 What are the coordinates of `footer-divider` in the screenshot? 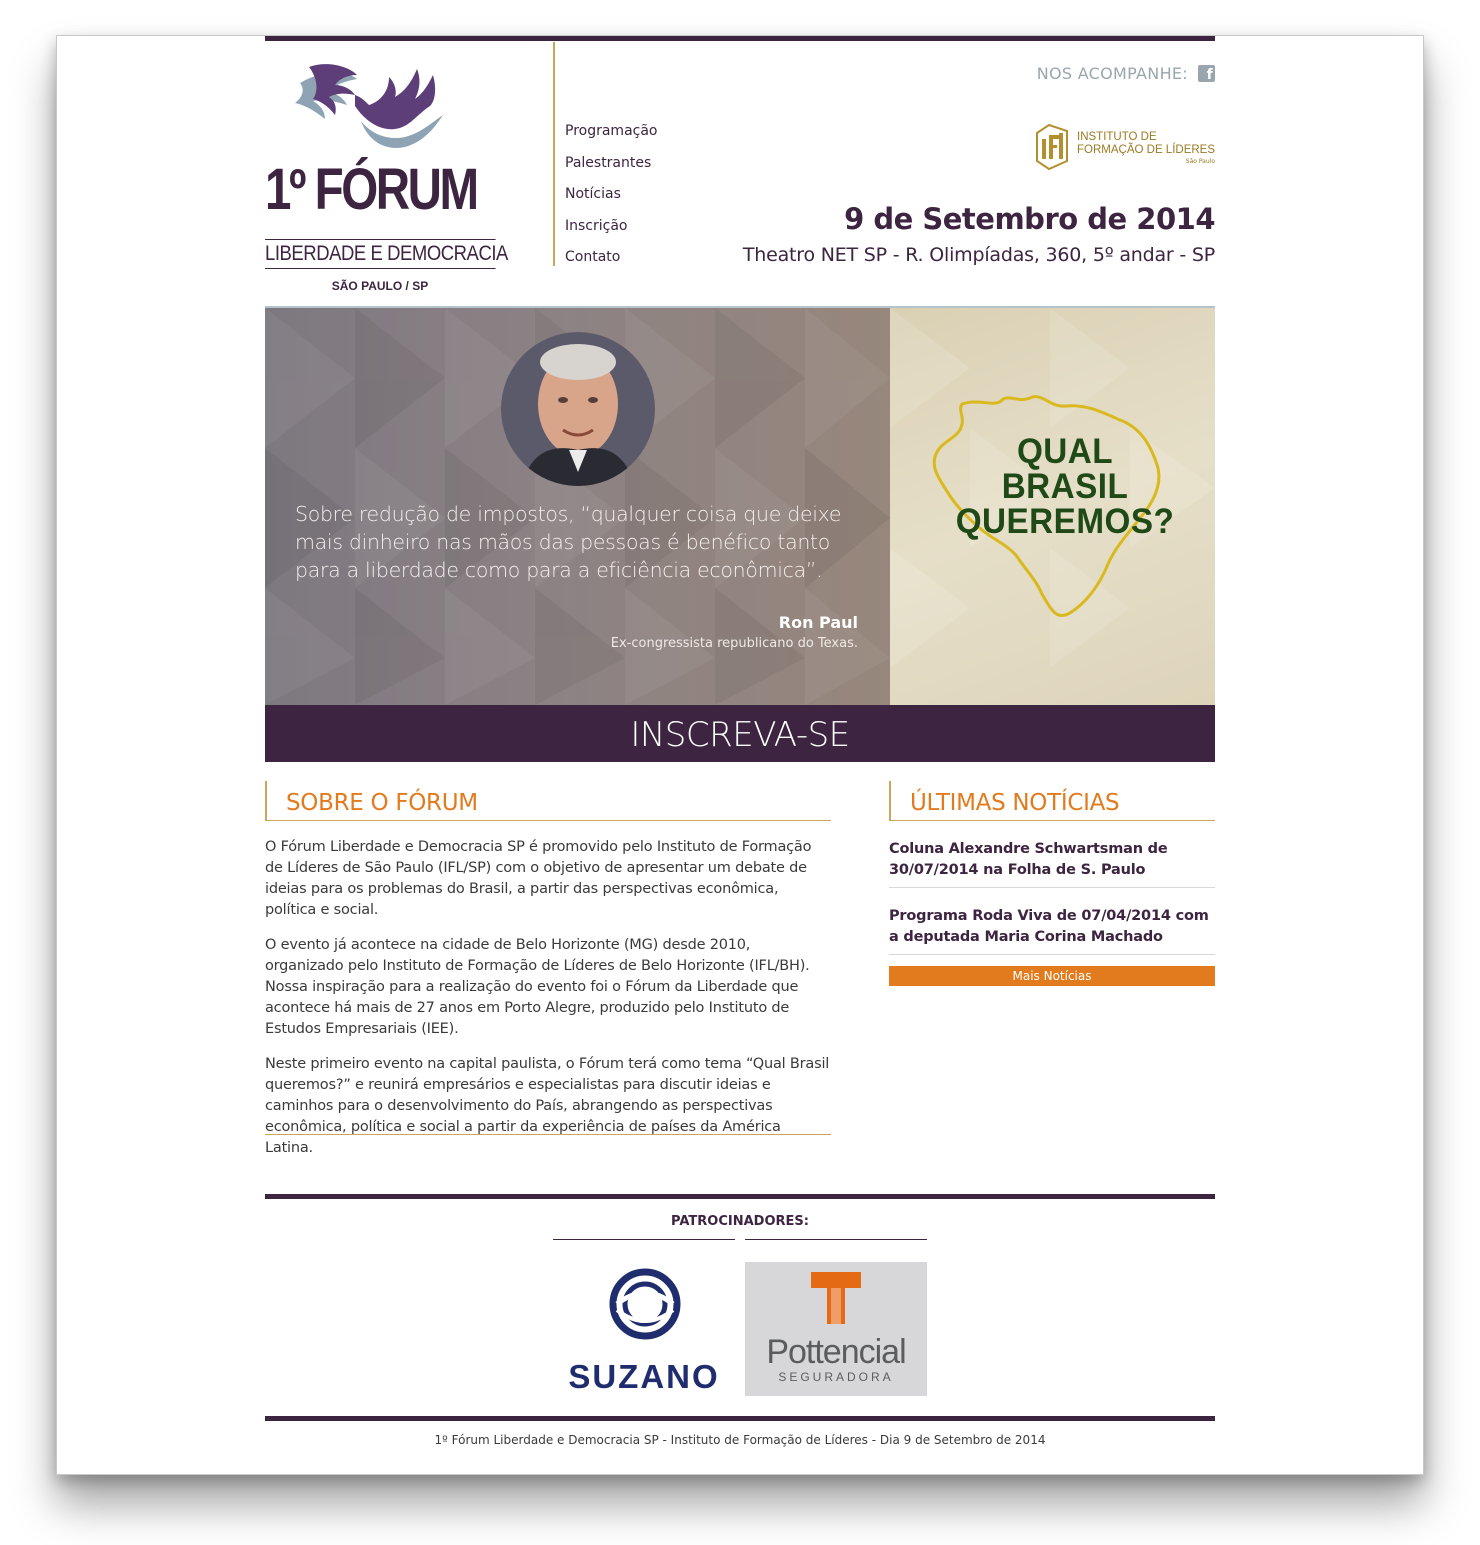 It's located at (740, 1418).